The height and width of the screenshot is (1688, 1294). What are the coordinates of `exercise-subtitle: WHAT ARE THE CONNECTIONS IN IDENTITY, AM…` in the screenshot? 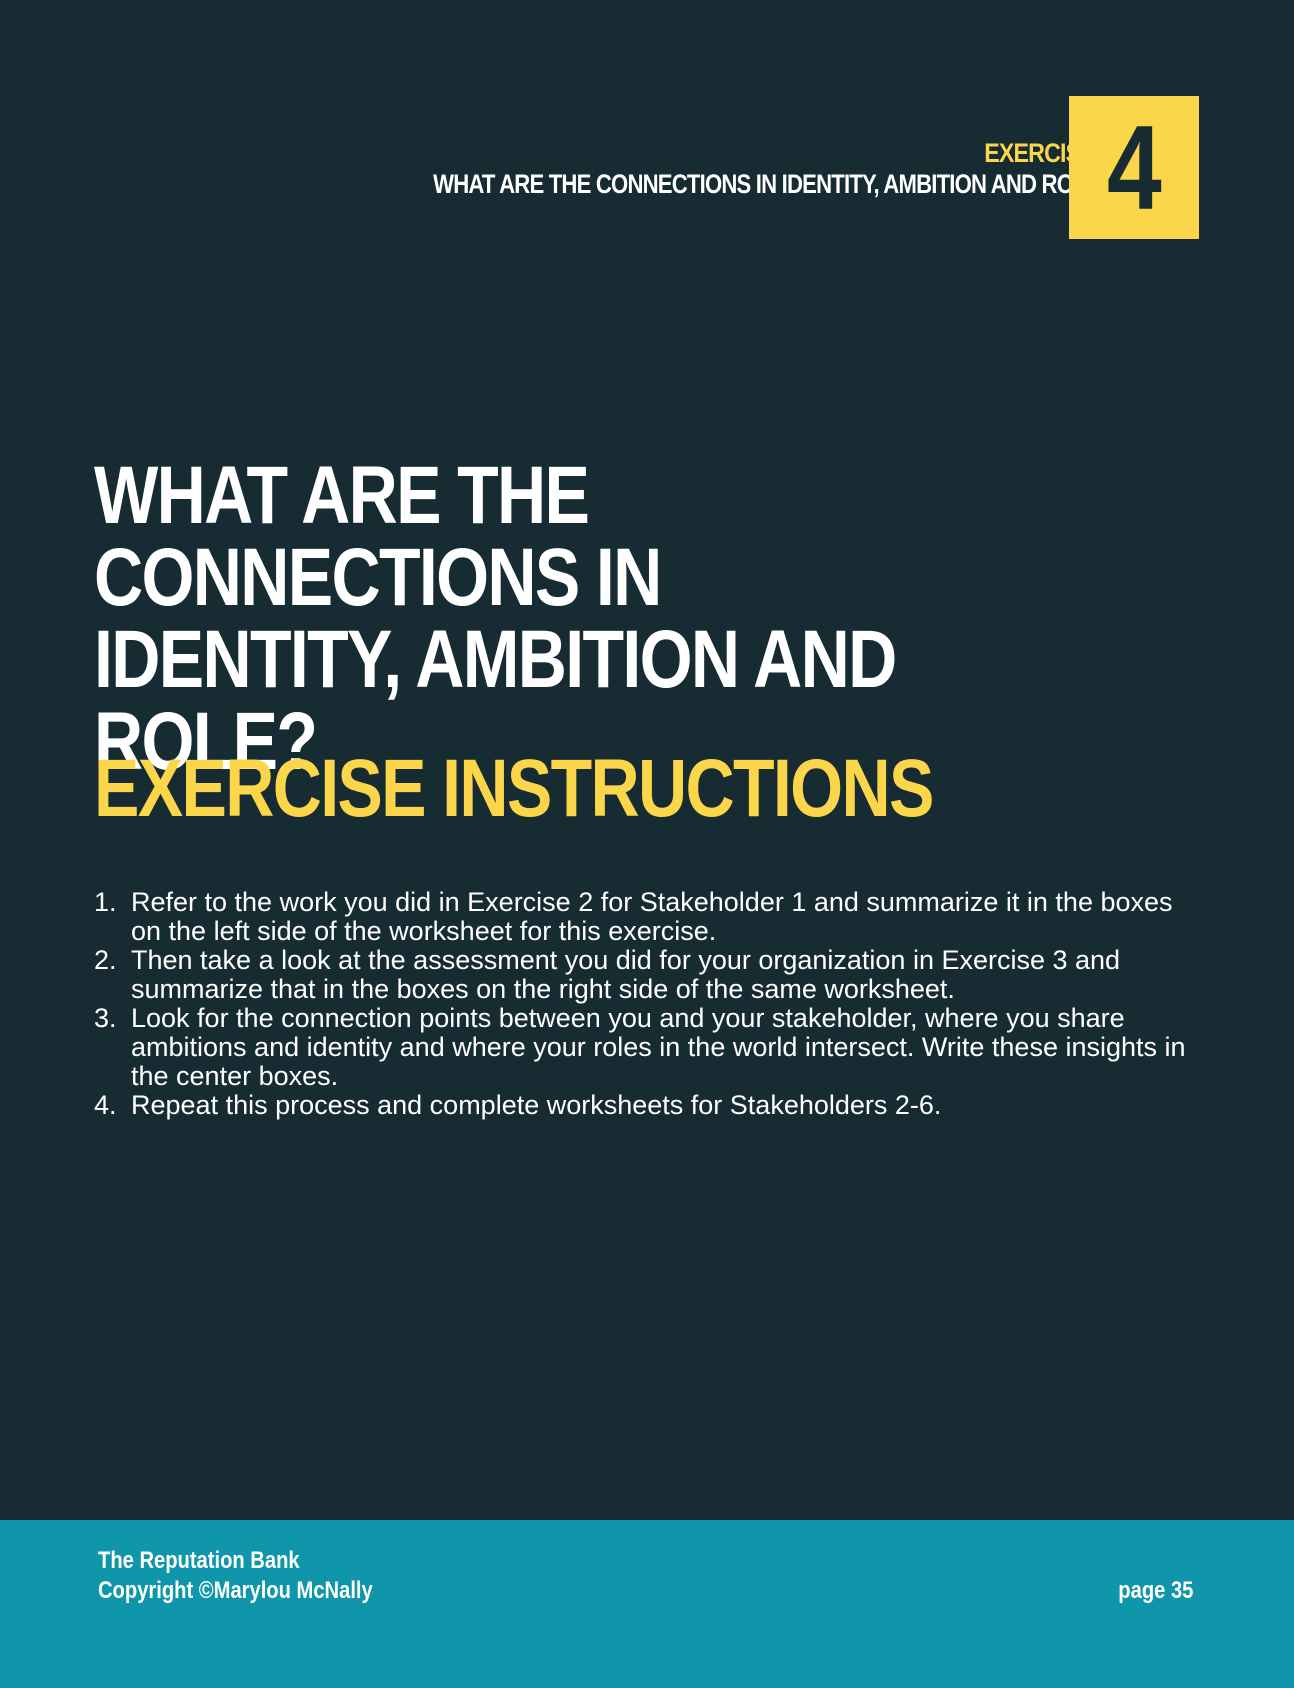 It's located at (772, 184).